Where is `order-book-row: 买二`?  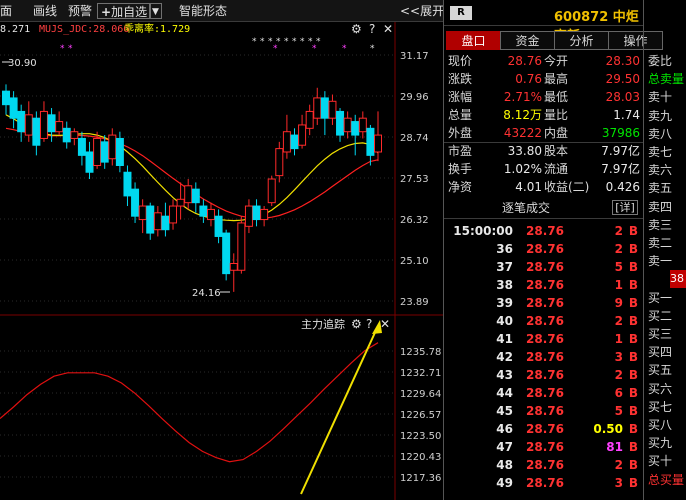 order-book-row: 买二 is located at coordinates (665, 316).